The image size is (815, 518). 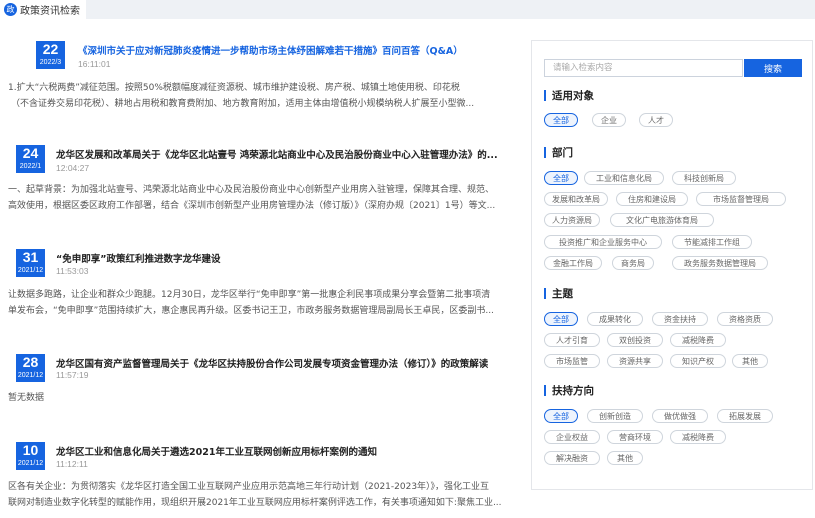 I want to click on section-title: 扶持方向, so click(x=573, y=391).